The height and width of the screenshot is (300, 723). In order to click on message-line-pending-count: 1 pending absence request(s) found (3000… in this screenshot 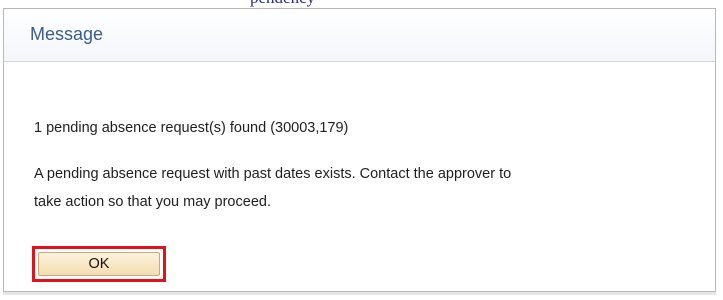, I will do `click(191, 128)`.